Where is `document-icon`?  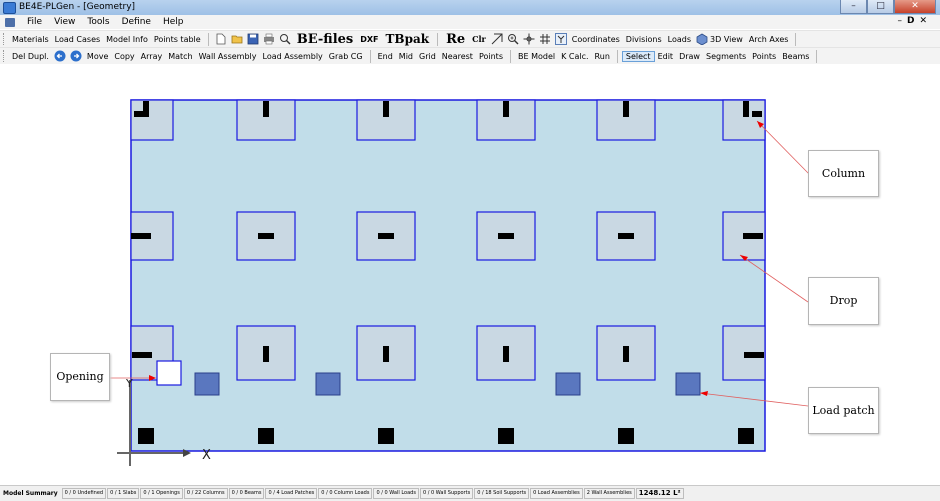 document-icon is located at coordinates (10, 22).